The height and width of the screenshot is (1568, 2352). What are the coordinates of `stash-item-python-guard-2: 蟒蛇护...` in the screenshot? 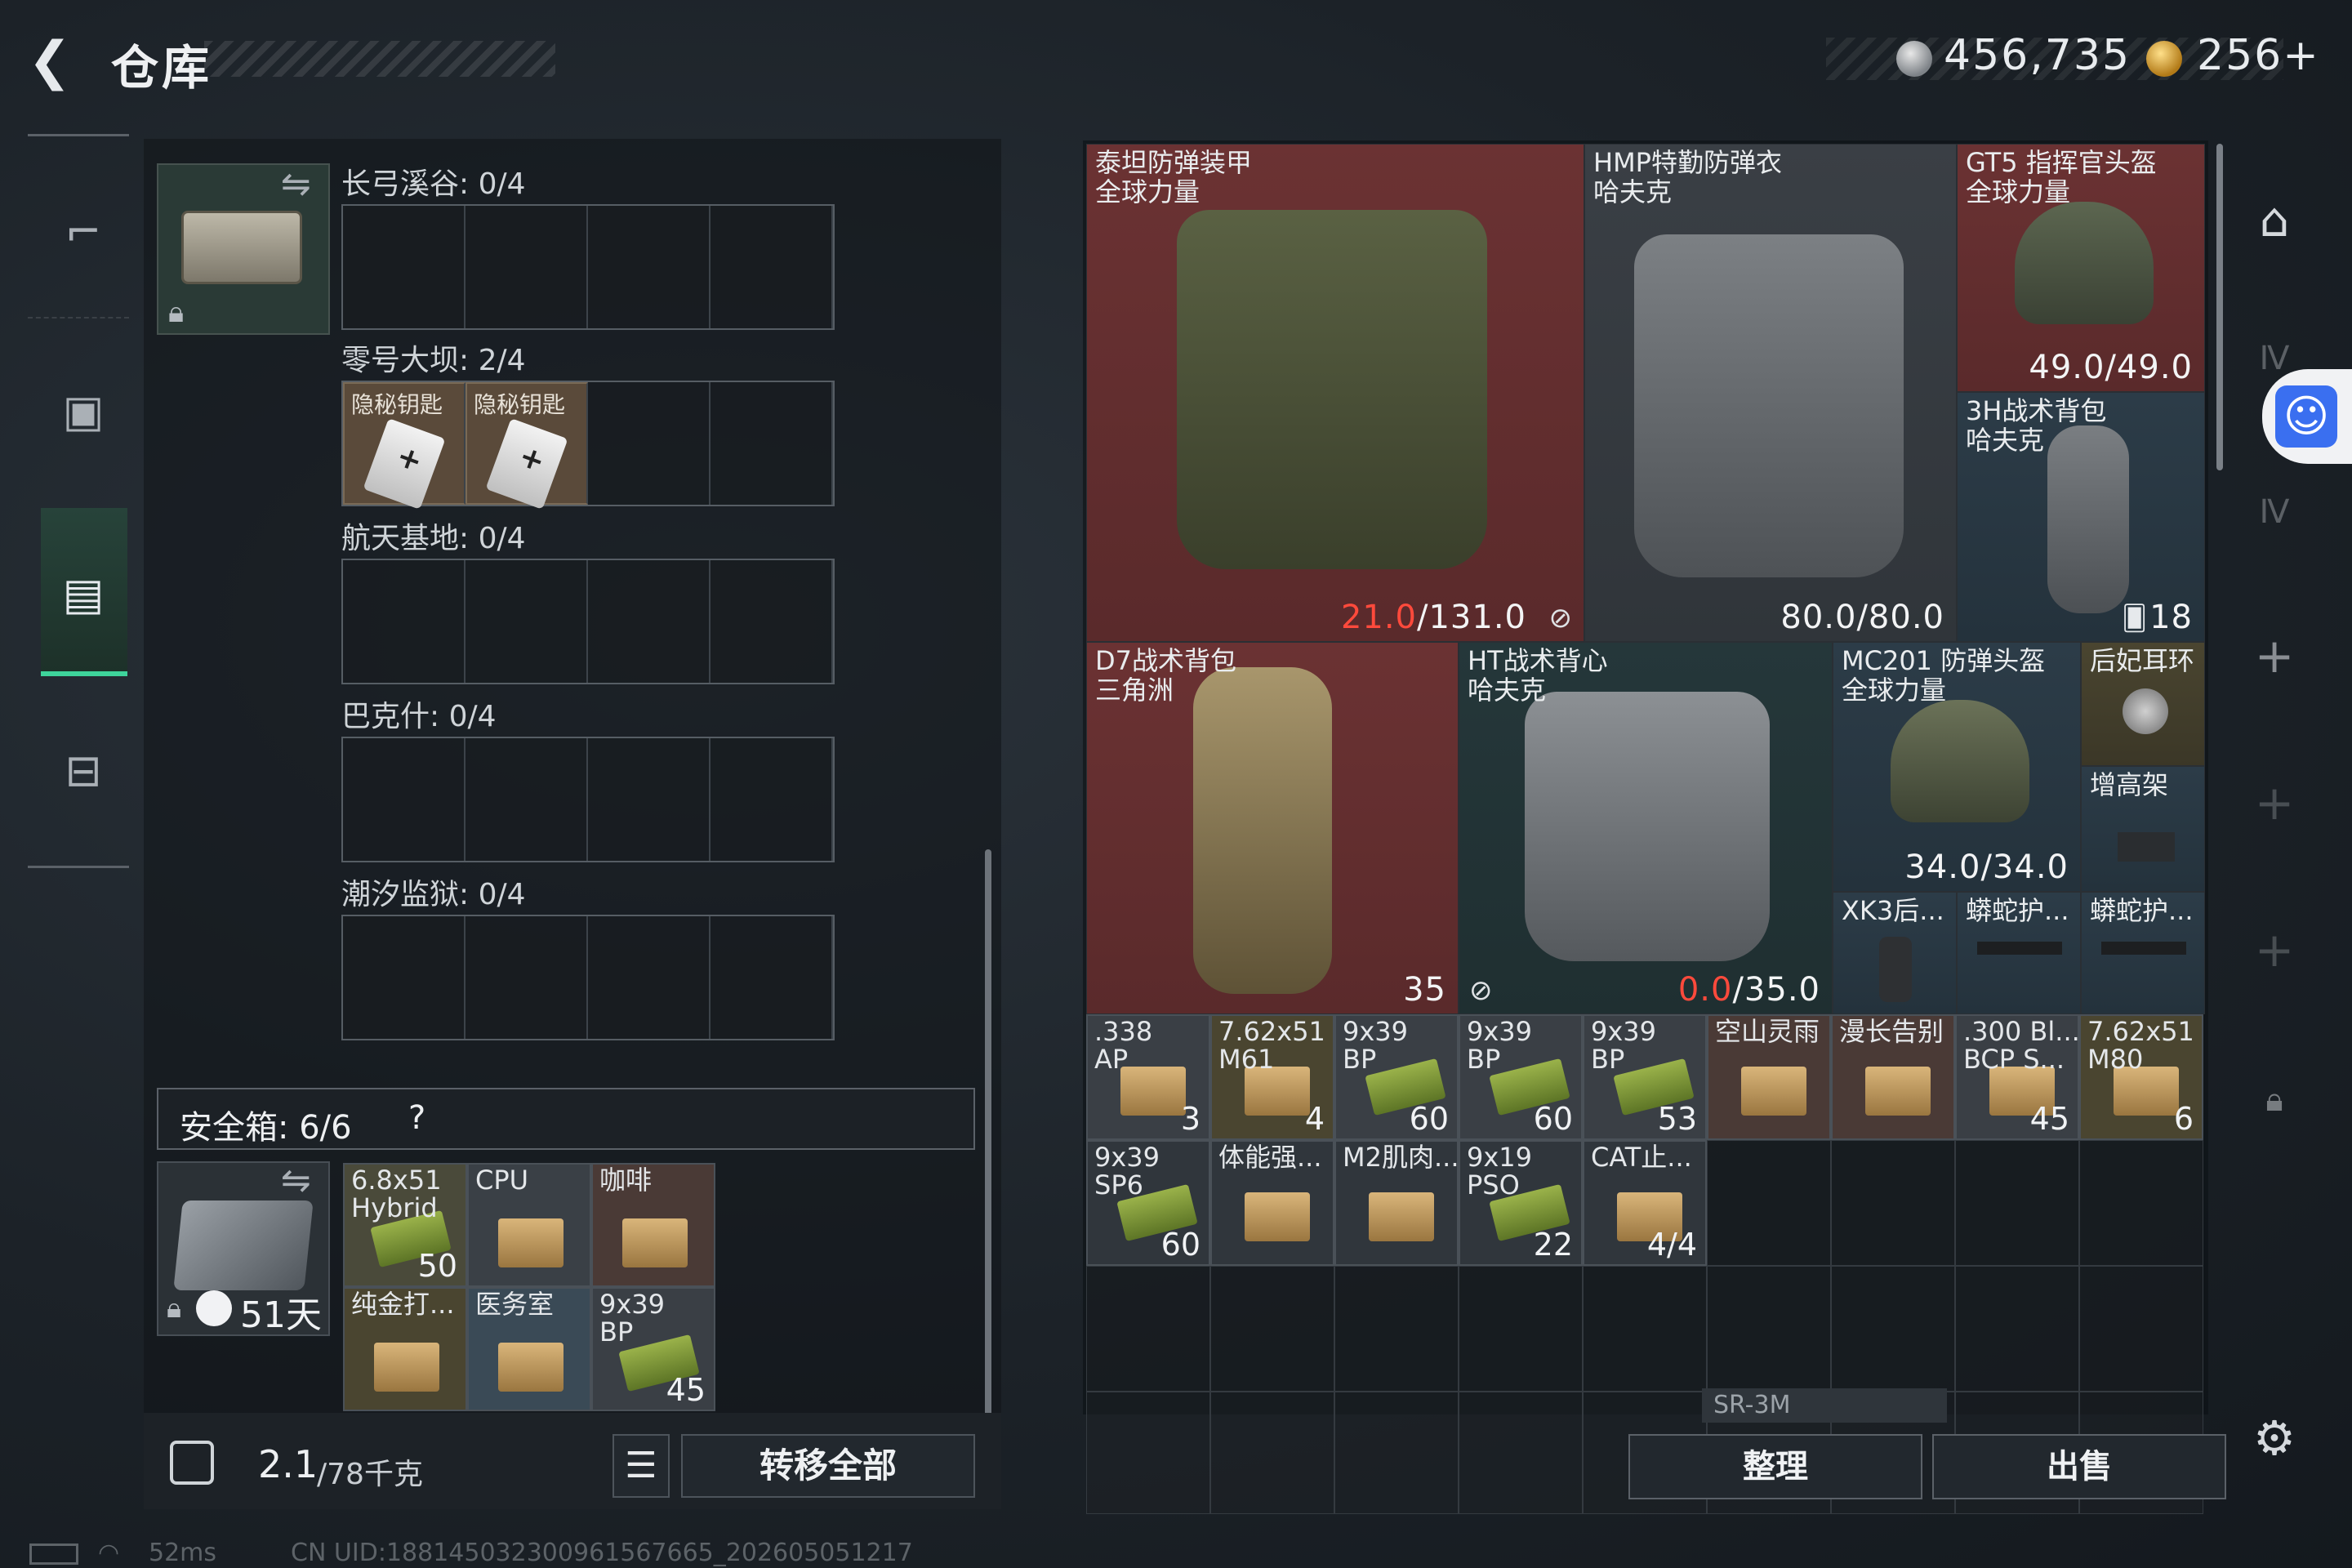 It's located at (2143, 953).